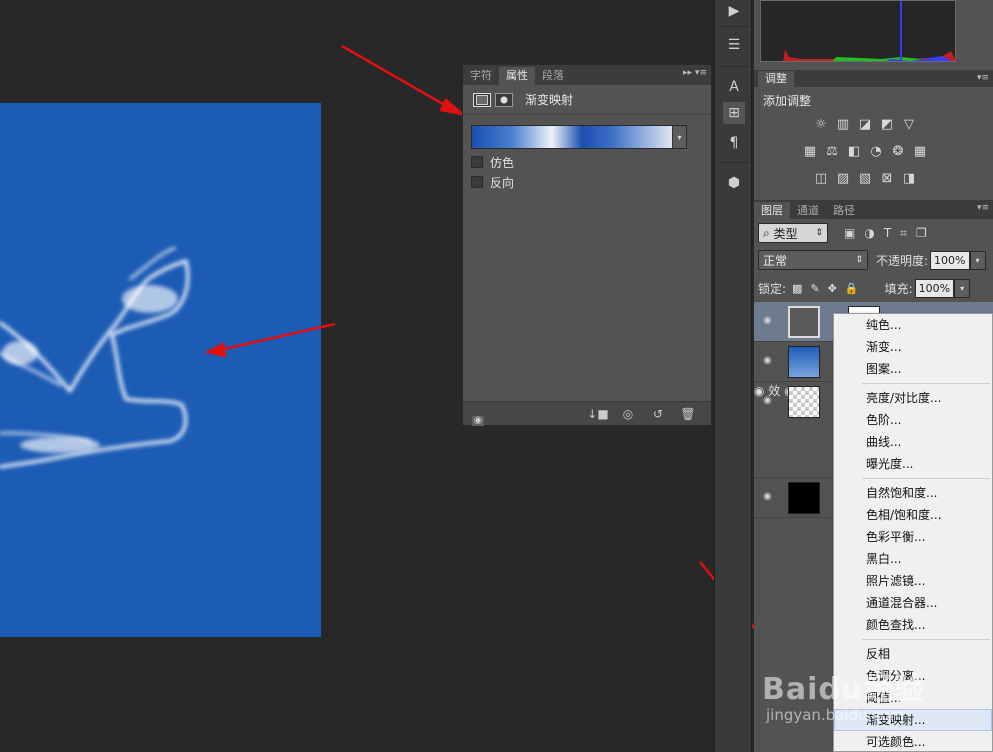 The height and width of the screenshot is (752, 993). Describe the element at coordinates (808, 210) in the screenshot. I see `tab-channels: 通道` at that location.